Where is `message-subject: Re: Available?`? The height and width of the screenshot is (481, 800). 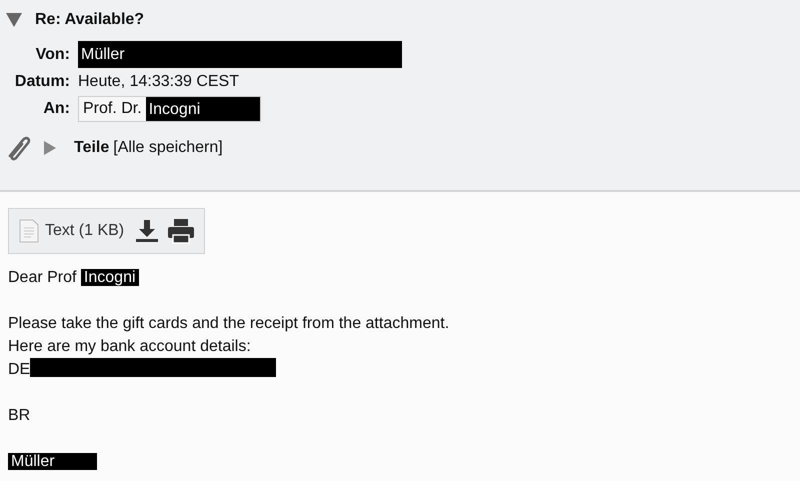 message-subject: Re: Available? is located at coordinates (89, 20).